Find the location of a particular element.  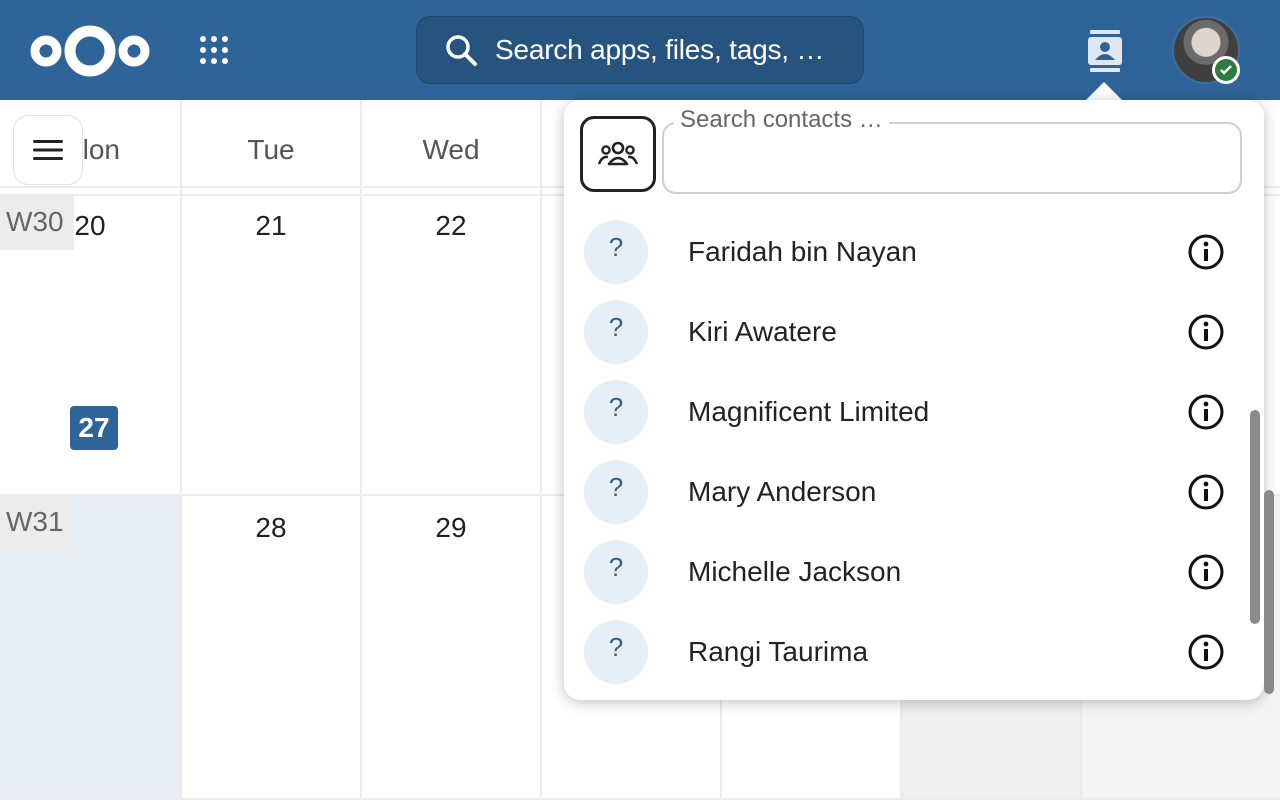

contact-item: ? Mary Anderson is located at coordinates (914, 492).